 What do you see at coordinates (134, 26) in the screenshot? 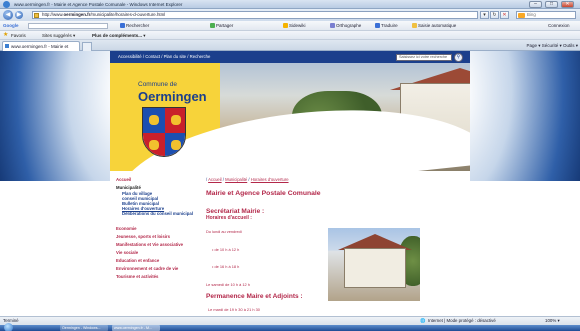
I see `toolbar-search-button: Rechercher` at bounding box center [134, 26].